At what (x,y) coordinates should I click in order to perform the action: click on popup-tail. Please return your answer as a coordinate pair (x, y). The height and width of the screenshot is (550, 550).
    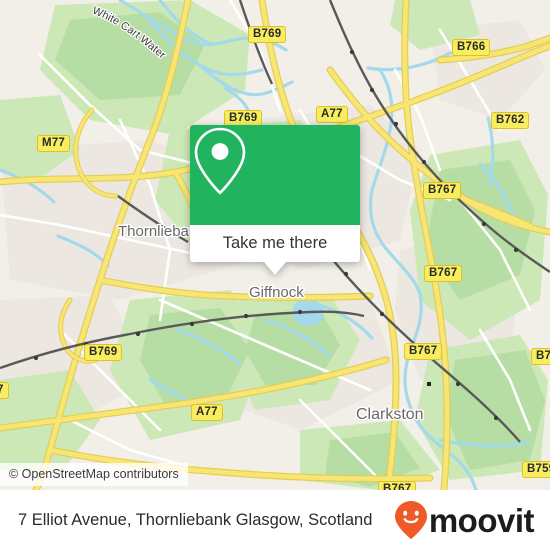
    Looking at the image, I should click on (275, 268).